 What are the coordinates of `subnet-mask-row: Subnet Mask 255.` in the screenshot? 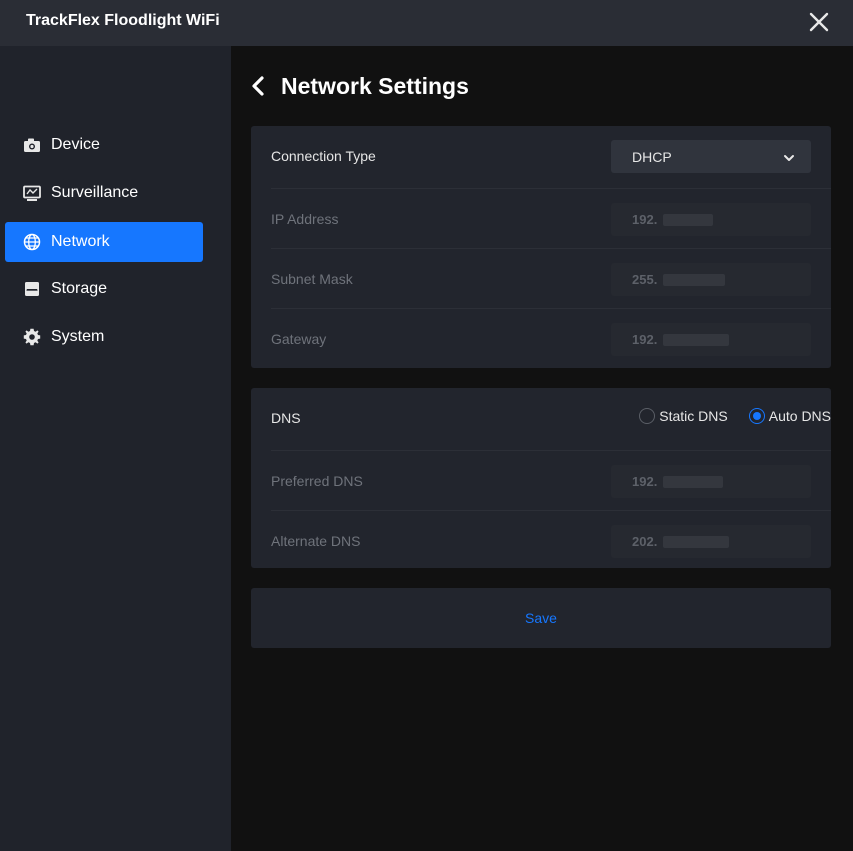 It's located at (551, 278).